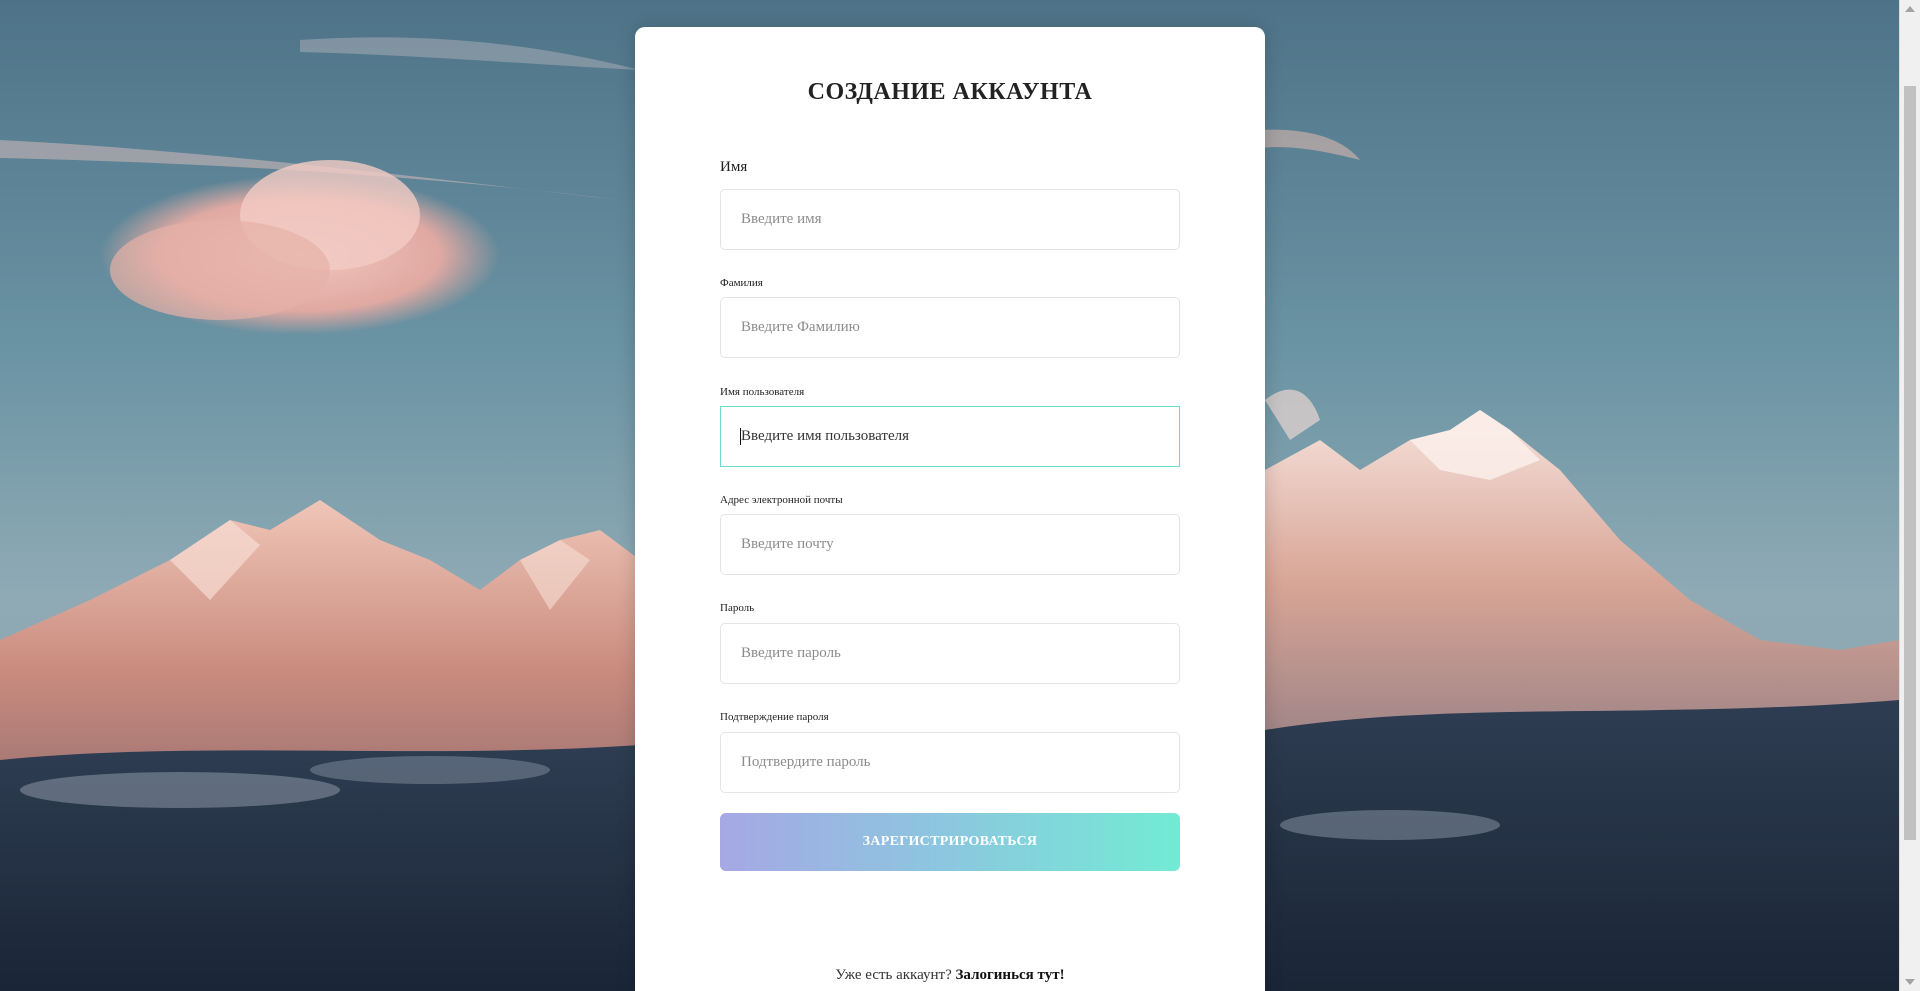 The height and width of the screenshot is (991, 1920). Describe the element at coordinates (950, 762) in the screenshot. I see `confirm-password-input` at that location.